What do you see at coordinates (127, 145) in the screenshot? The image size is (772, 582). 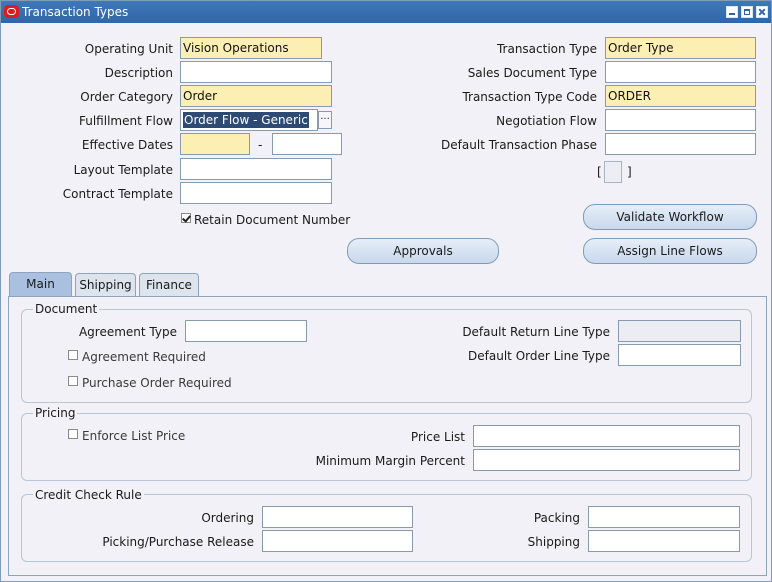 I see `effective-dates-label: Effective Dates` at bounding box center [127, 145].